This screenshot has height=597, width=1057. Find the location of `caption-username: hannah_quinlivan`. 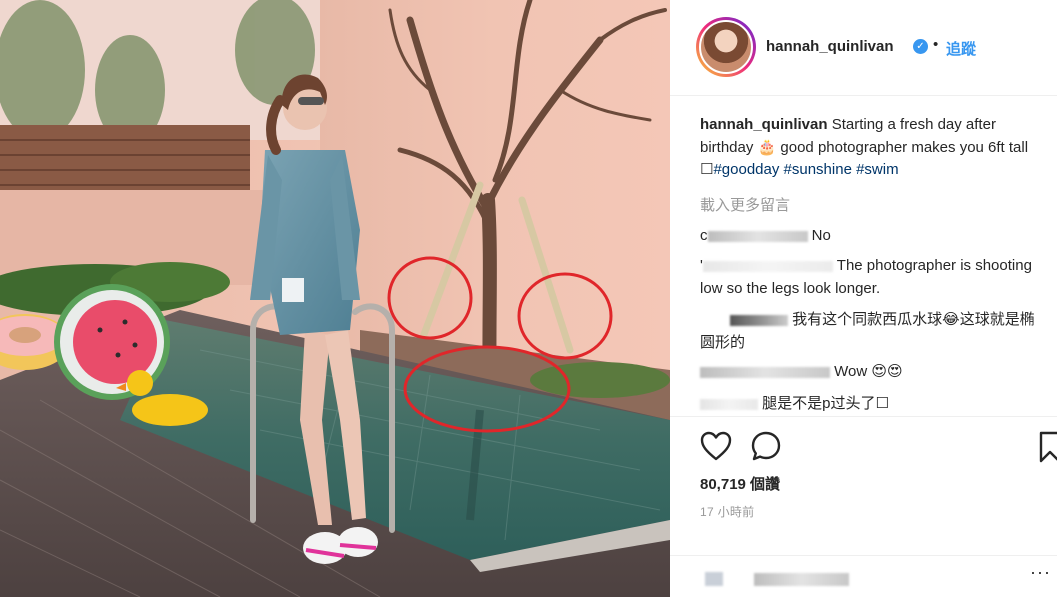

caption-username: hannah_quinlivan is located at coordinates (764, 124).